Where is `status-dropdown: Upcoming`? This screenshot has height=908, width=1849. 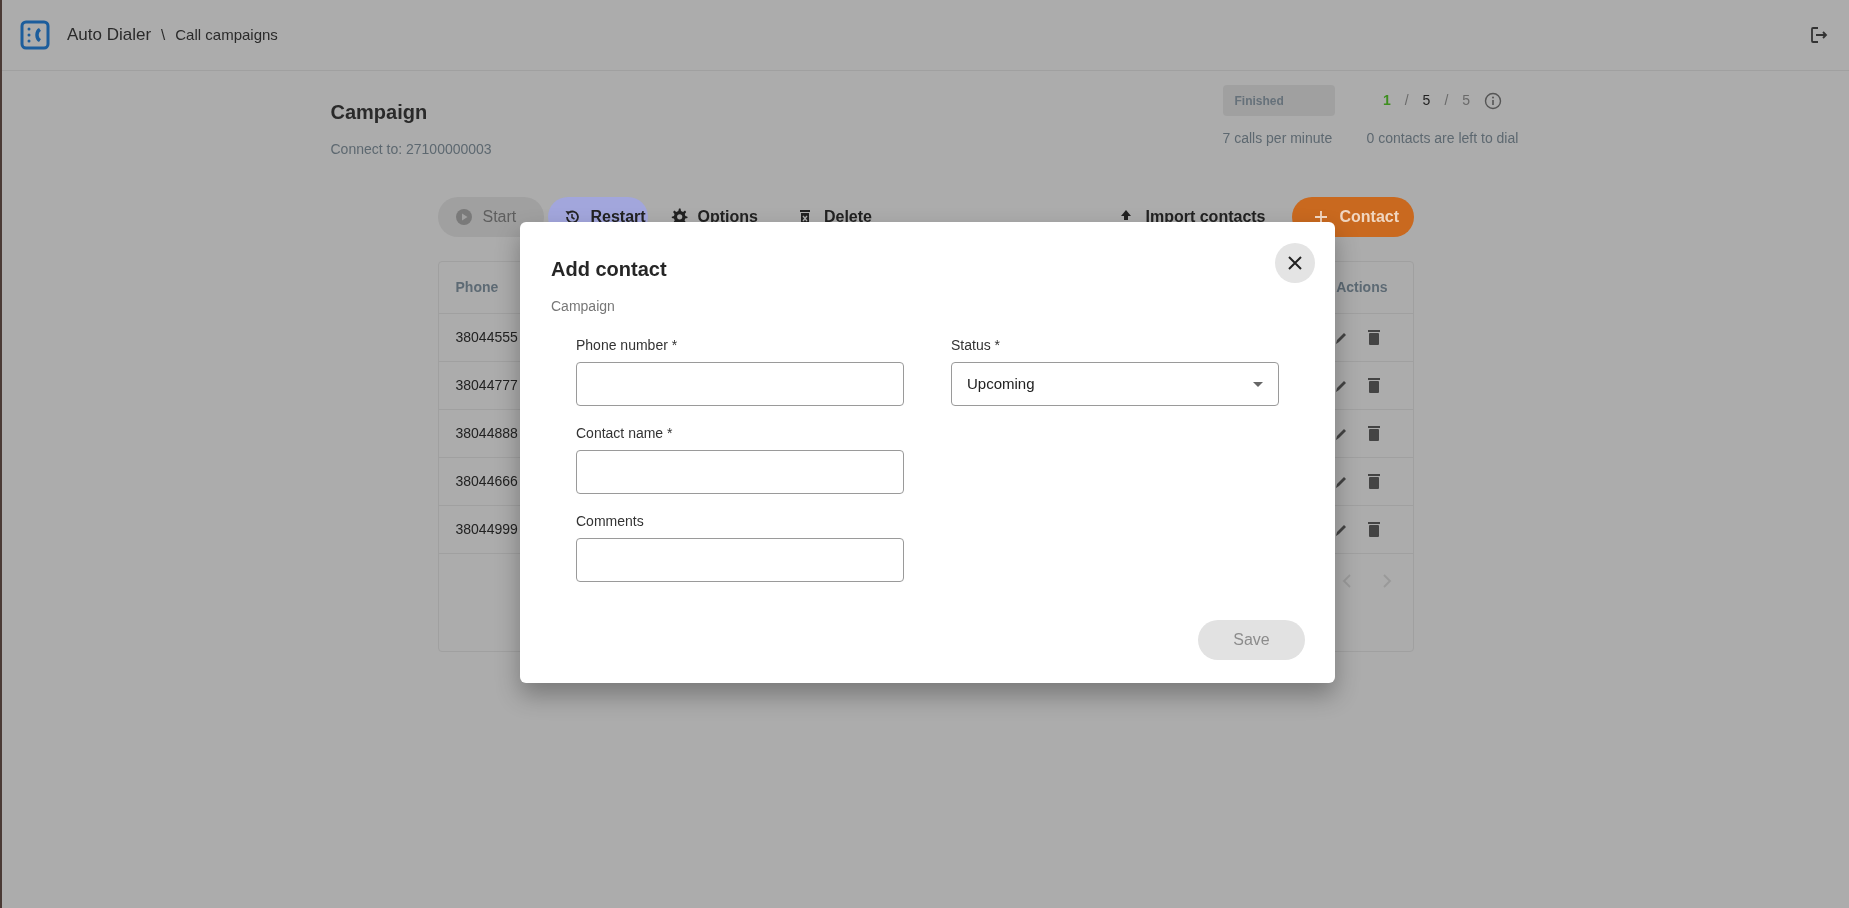 status-dropdown: Upcoming is located at coordinates (1115, 384).